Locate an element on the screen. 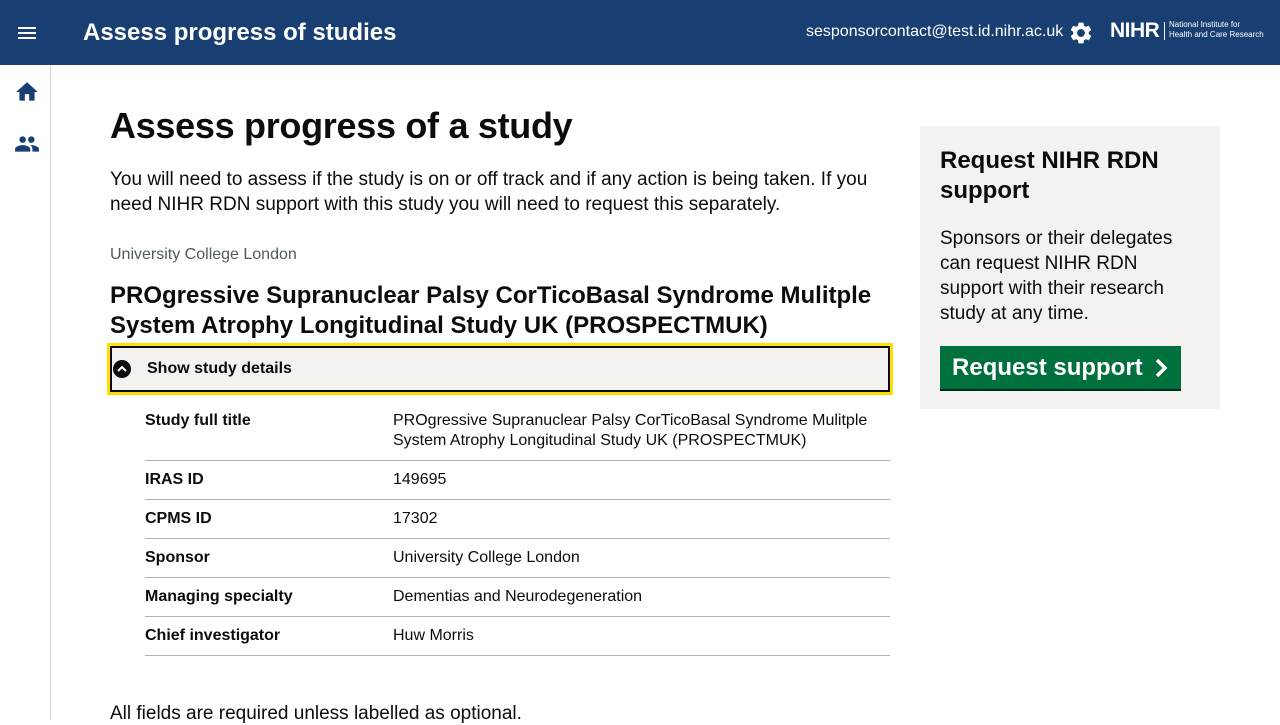 Image resolution: width=1280 pixels, height=725 pixels. request-support-button: Request support is located at coordinates (1060, 368).